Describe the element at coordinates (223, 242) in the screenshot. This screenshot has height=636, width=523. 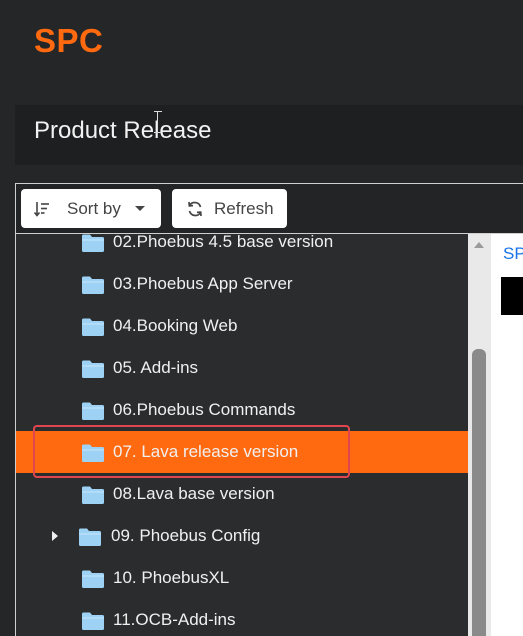
I see `tree-item-label: 02.Phoebus 4.5 base version` at that location.